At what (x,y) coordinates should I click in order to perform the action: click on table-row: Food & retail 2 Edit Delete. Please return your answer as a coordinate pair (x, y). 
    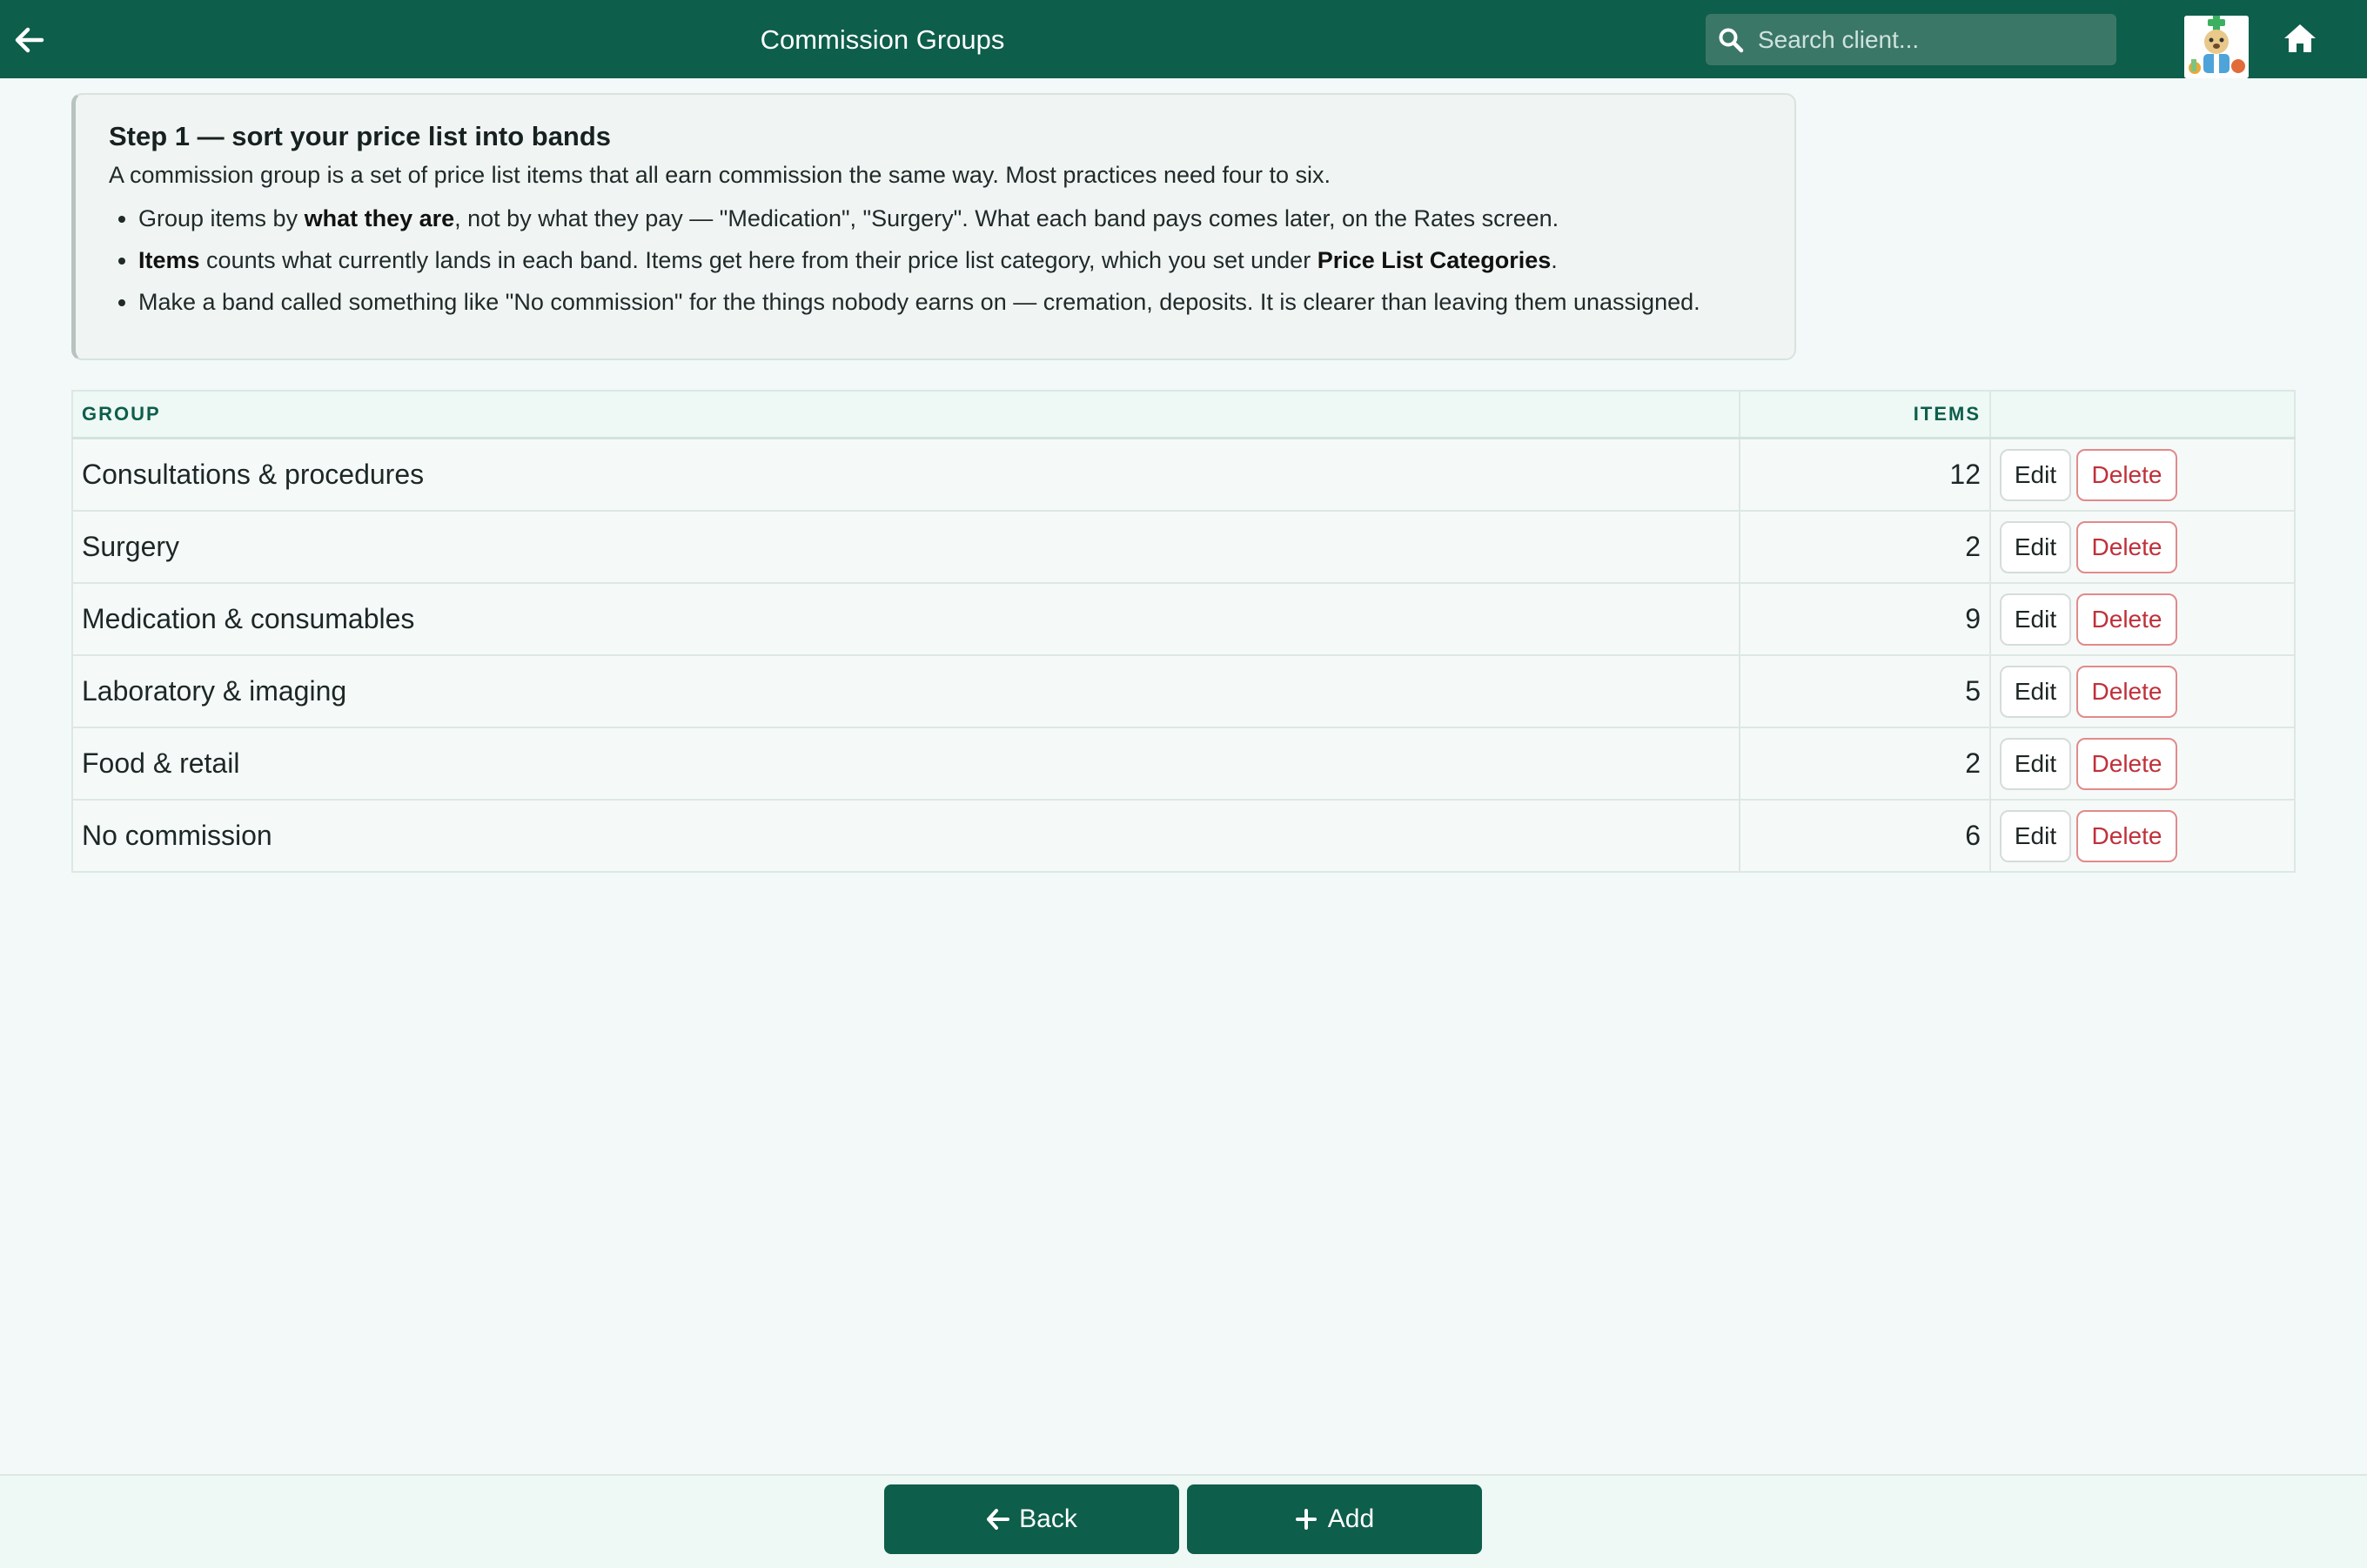
    Looking at the image, I should click on (1184, 764).